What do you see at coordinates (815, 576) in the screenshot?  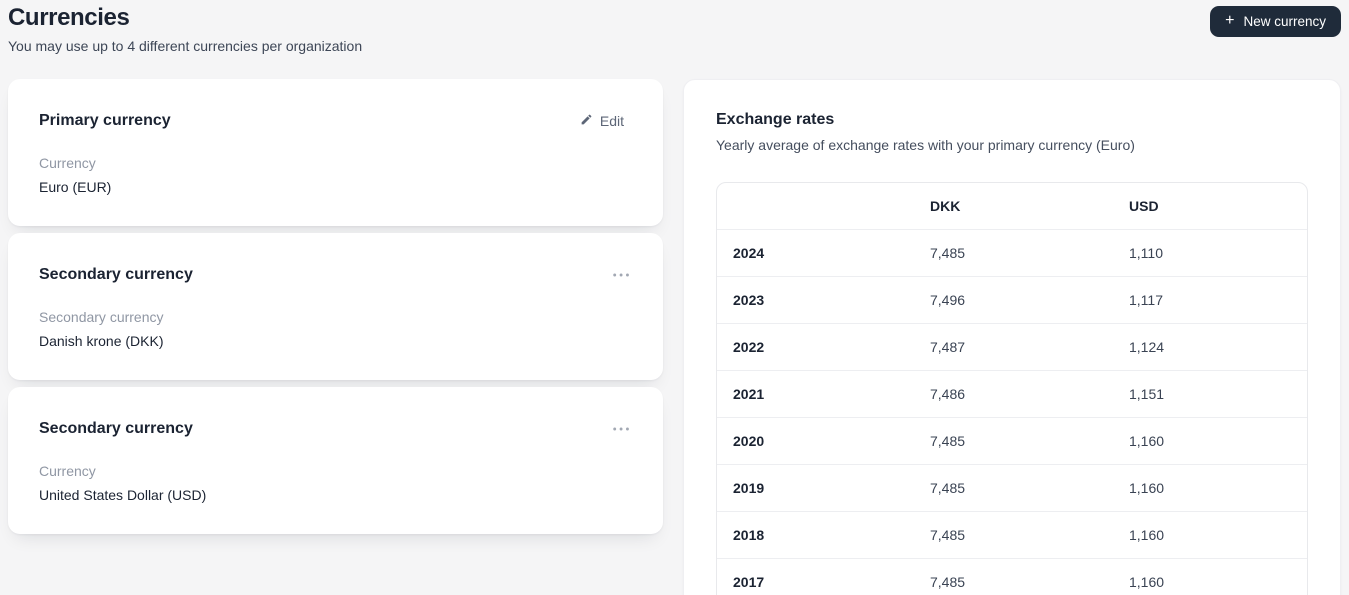 I see `exchange-cell-year: 2017` at bounding box center [815, 576].